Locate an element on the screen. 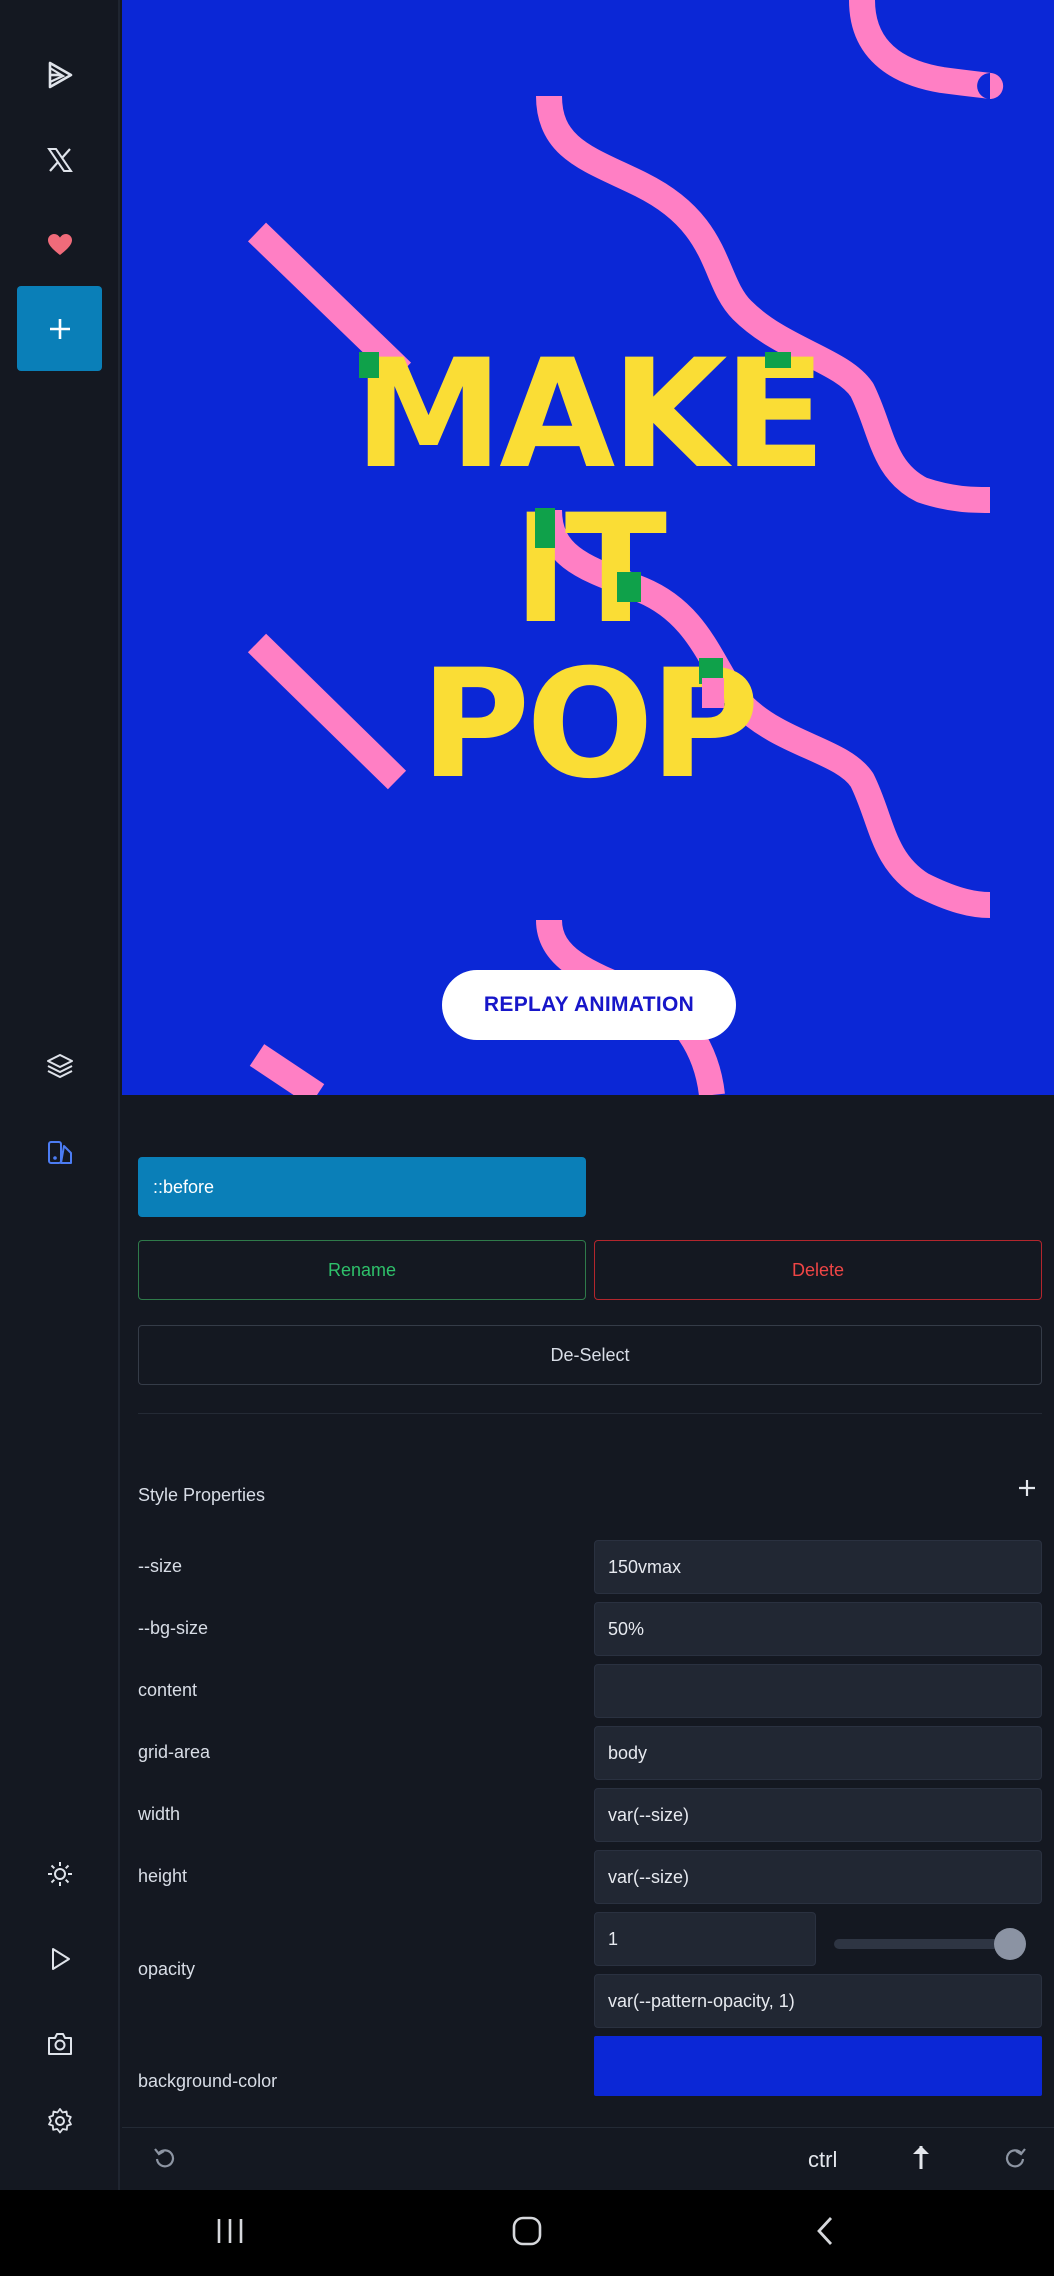 The height and width of the screenshot is (2276, 1054). deselect-button: De-Select is located at coordinates (590, 1355).